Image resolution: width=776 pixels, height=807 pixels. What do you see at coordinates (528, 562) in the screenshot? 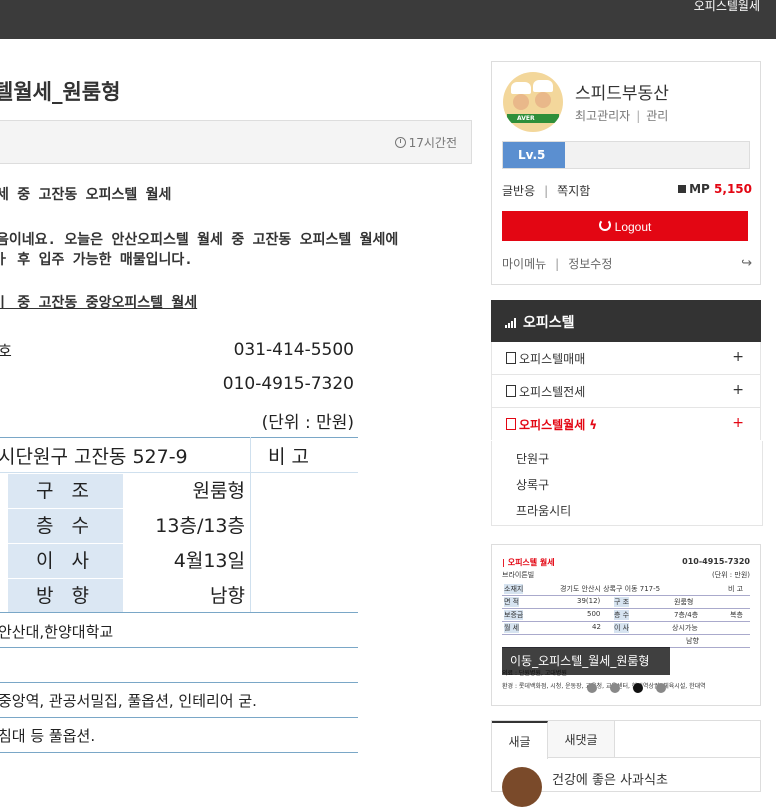
I see `banner-title: | 오피스텔 월세` at bounding box center [528, 562].